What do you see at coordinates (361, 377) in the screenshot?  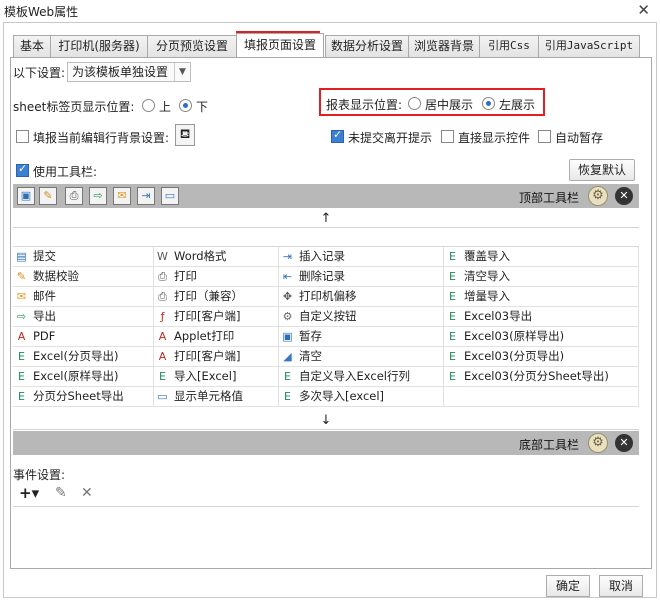 I see `toolbar-button-option: E 自定义导入Excel行列` at bounding box center [361, 377].